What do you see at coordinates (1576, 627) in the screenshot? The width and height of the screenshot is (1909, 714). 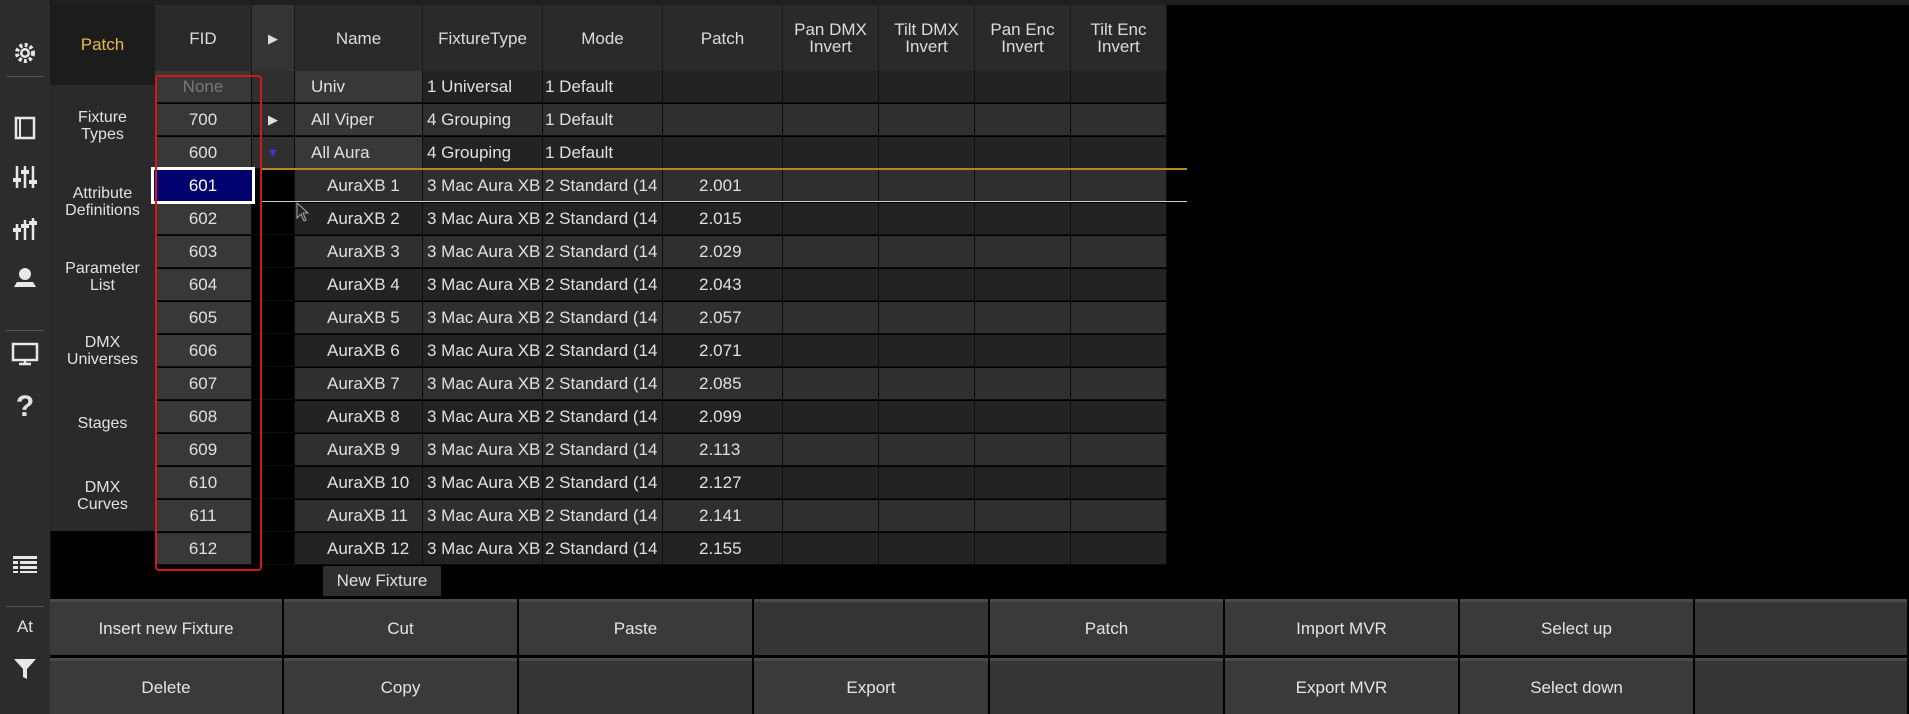 I see `select-up-button: Select up` at bounding box center [1576, 627].